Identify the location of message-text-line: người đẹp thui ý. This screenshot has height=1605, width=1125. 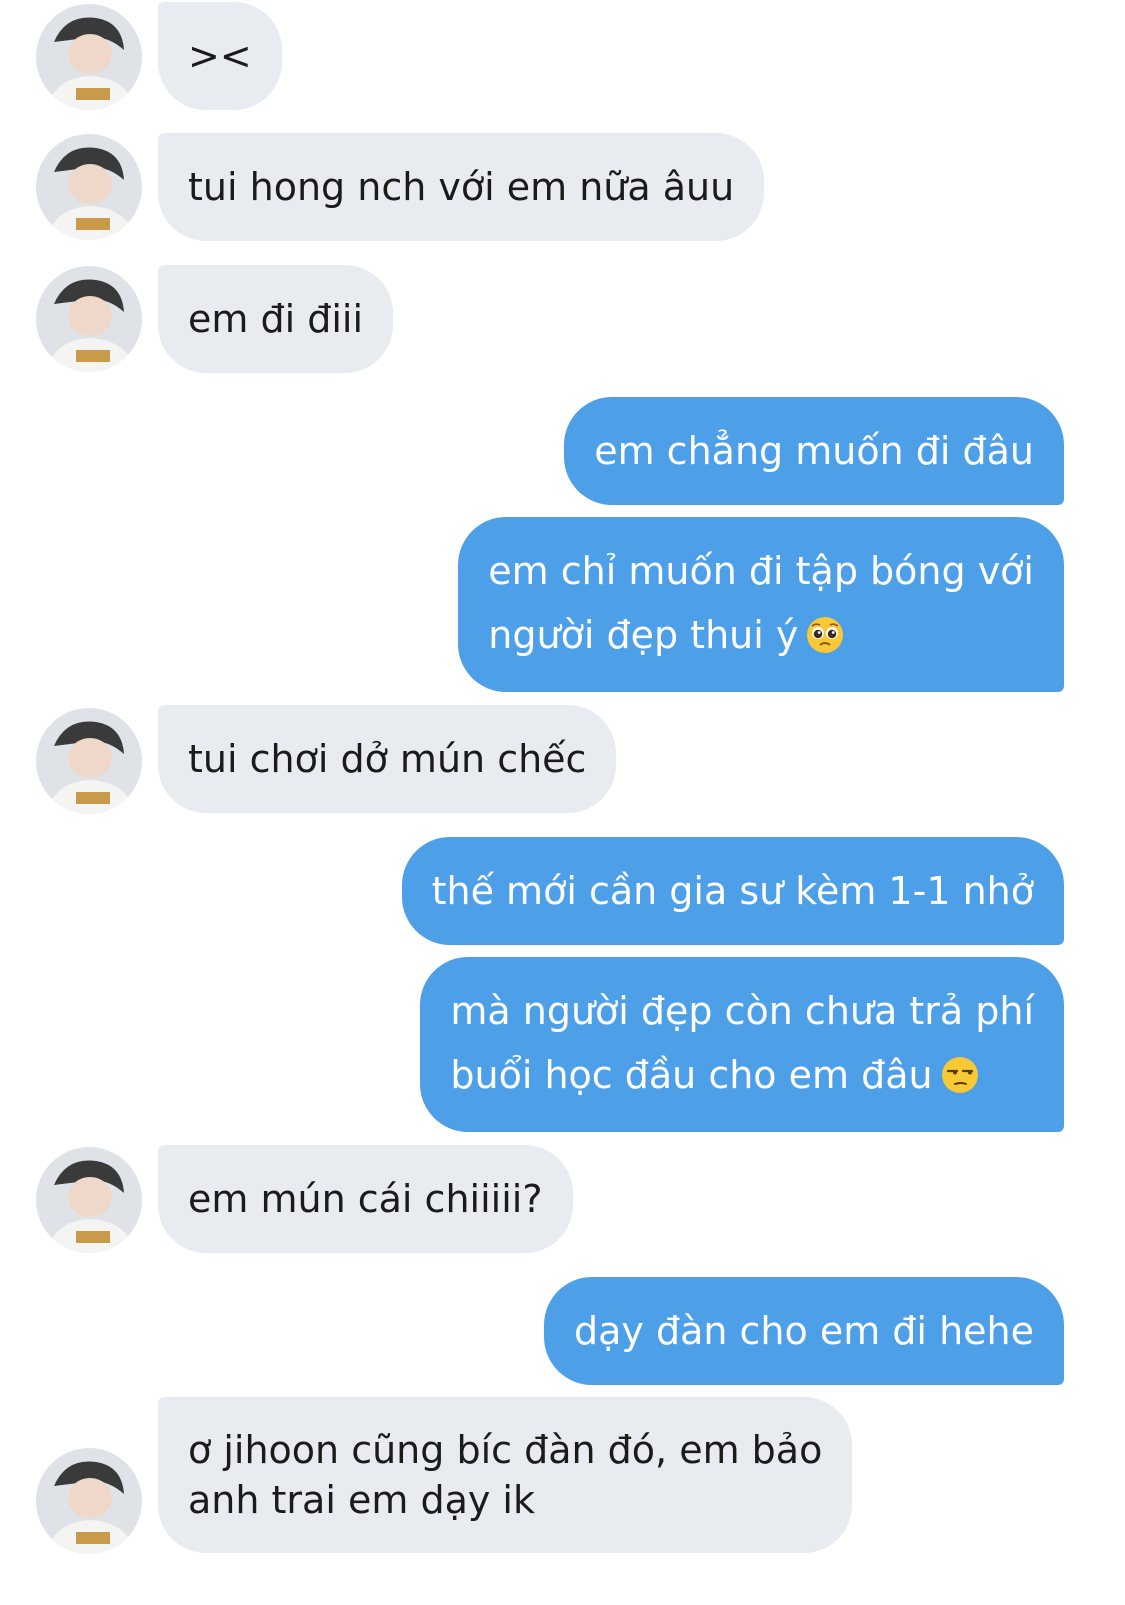
(761, 635).